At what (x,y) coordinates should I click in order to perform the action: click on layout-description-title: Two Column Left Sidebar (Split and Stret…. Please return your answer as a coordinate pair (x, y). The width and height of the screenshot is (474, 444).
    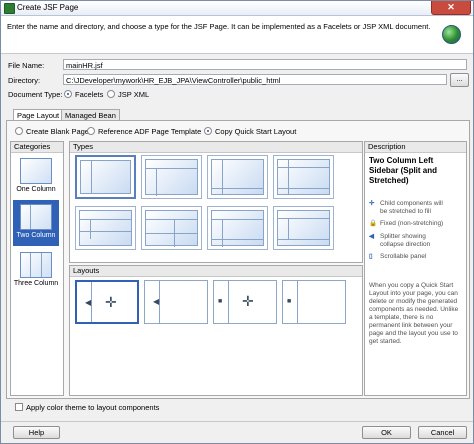
    Looking at the image, I should click on (403, 170).